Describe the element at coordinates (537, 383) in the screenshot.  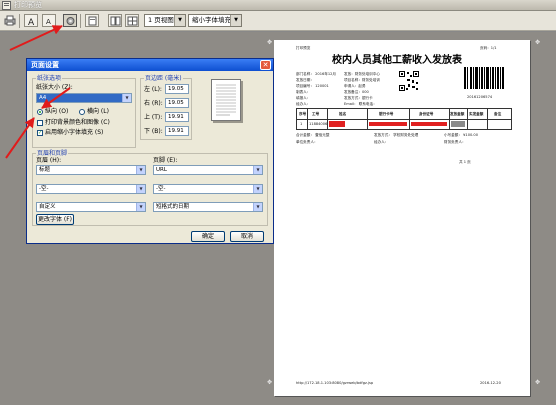
I see `margin-handle-bottom-right: ✥` at that location.